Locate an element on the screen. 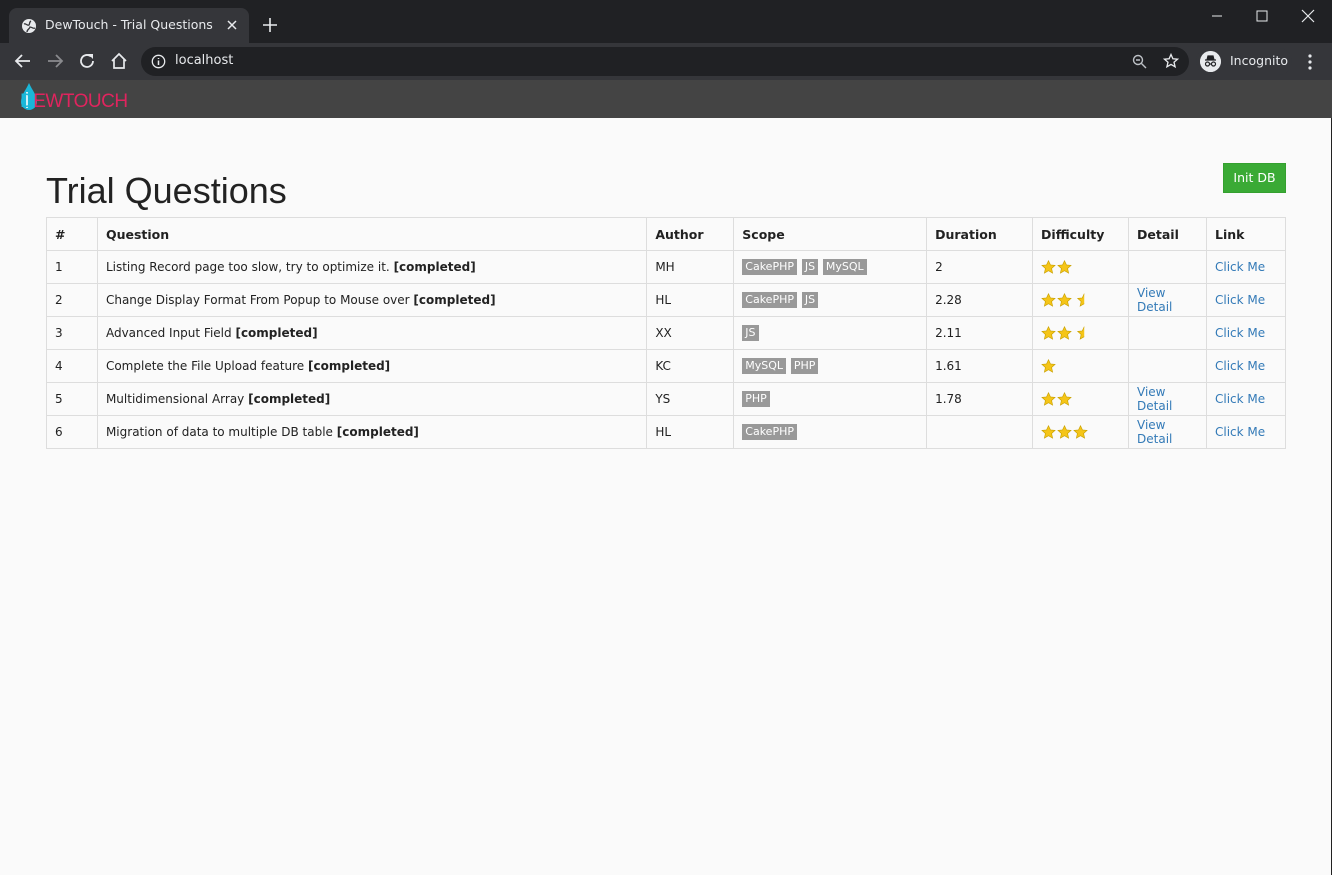 The height and width of the screenshot is (875, 1332). duration-cell: 2.11 is located at coordinates (980, 333).